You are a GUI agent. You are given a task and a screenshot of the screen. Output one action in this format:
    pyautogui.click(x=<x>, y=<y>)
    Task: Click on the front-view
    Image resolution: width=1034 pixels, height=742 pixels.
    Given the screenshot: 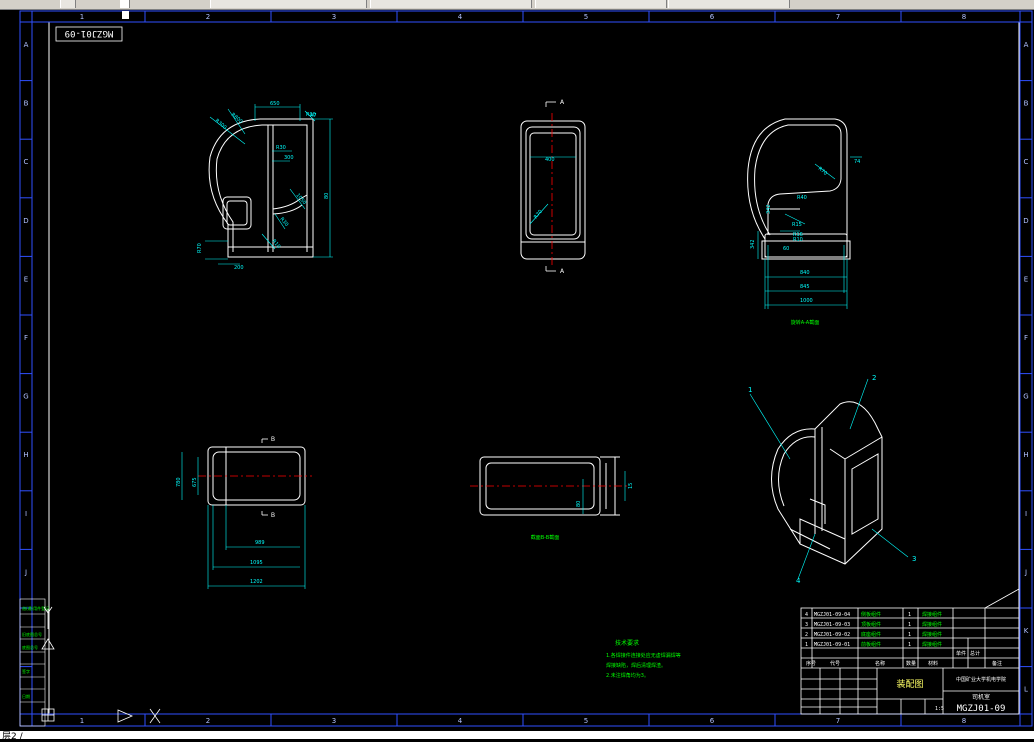 What is the action you would take?
    pyautogui.click(x=261, y=188)
    